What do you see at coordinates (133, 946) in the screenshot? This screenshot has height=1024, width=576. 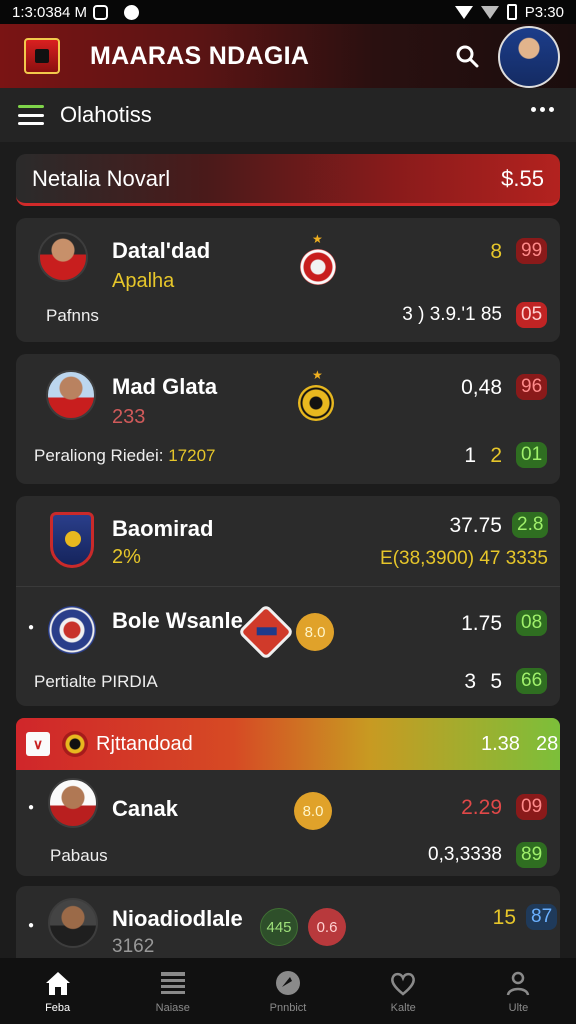 I see `player-subtitle: 3162` at bounding box center [133, 946].